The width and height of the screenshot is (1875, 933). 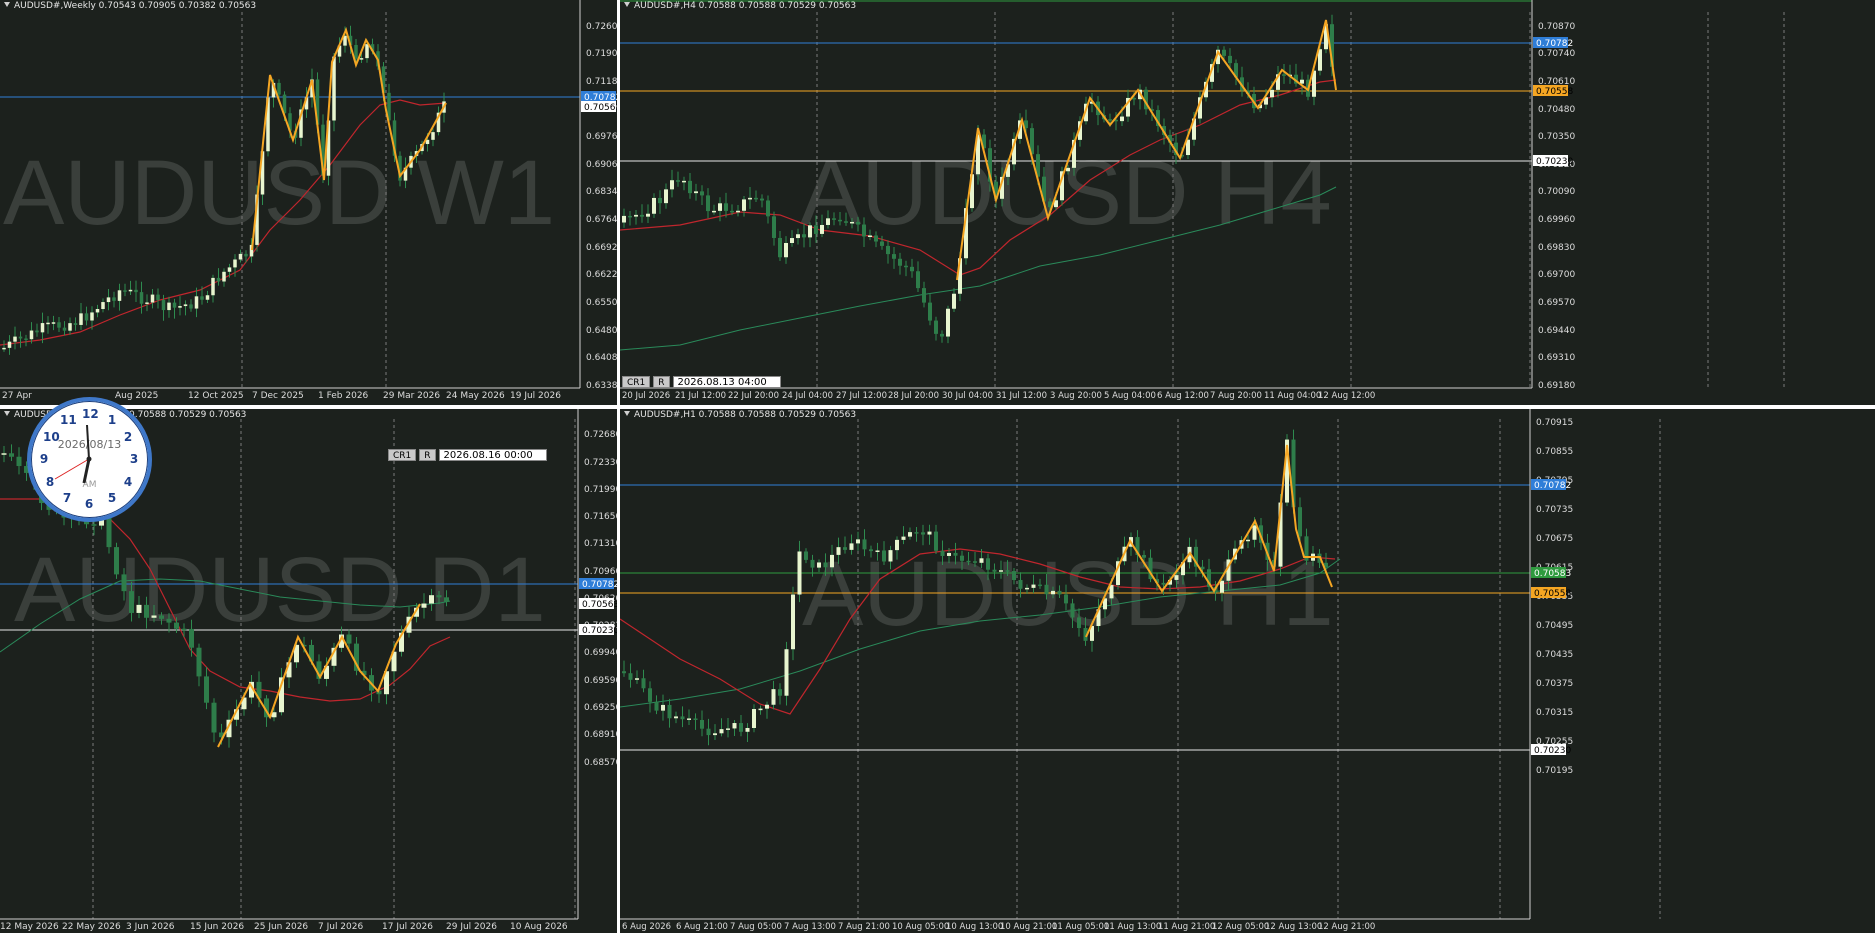 I want to click on svg-text: 10 Aug 2026, so click(x=539, y=927).